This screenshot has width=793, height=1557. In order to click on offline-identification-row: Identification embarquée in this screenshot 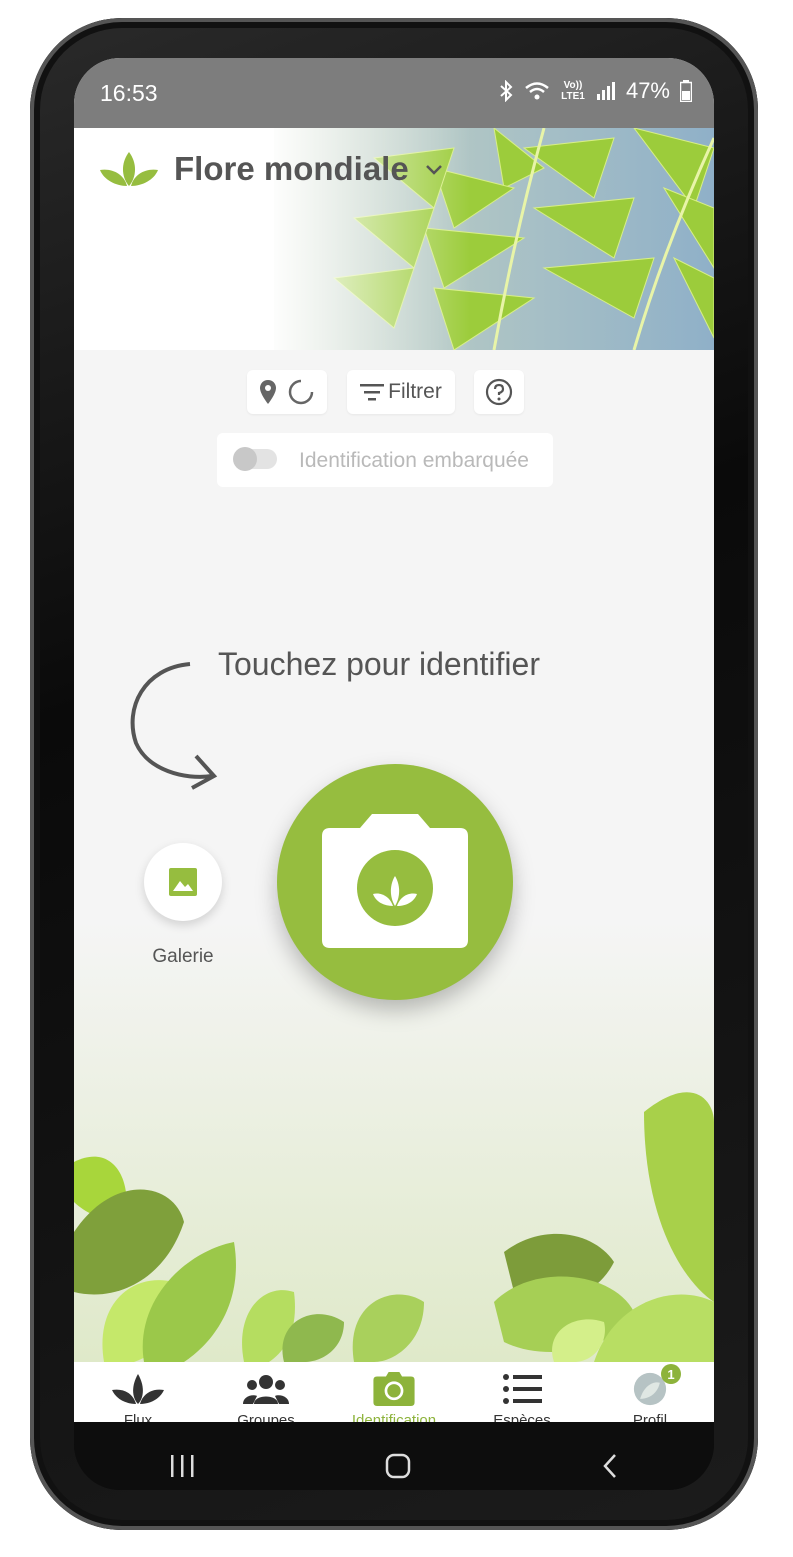, I will do `click(385, 460)`.